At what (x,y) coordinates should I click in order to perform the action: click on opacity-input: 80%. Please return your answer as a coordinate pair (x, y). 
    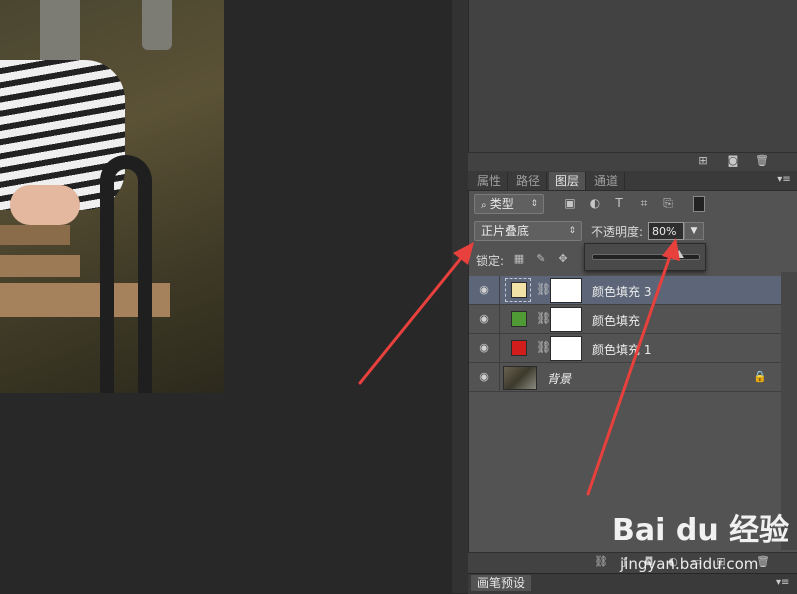
    Looking at the image, I should click on (666, 231).